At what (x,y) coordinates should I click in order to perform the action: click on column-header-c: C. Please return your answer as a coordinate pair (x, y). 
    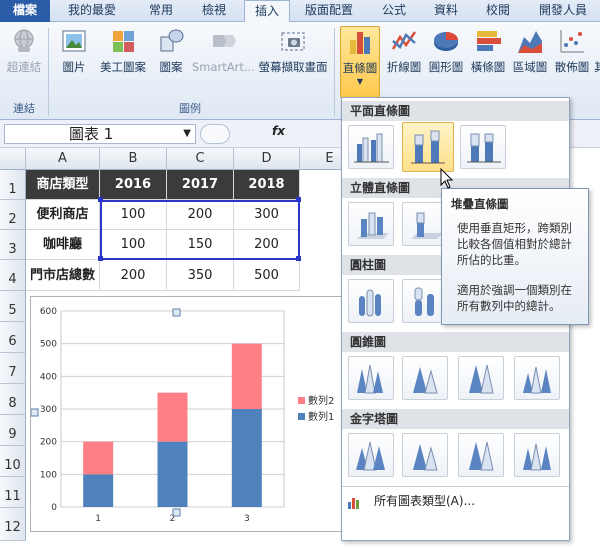
    Looking at the image, I should click on (200, 159).